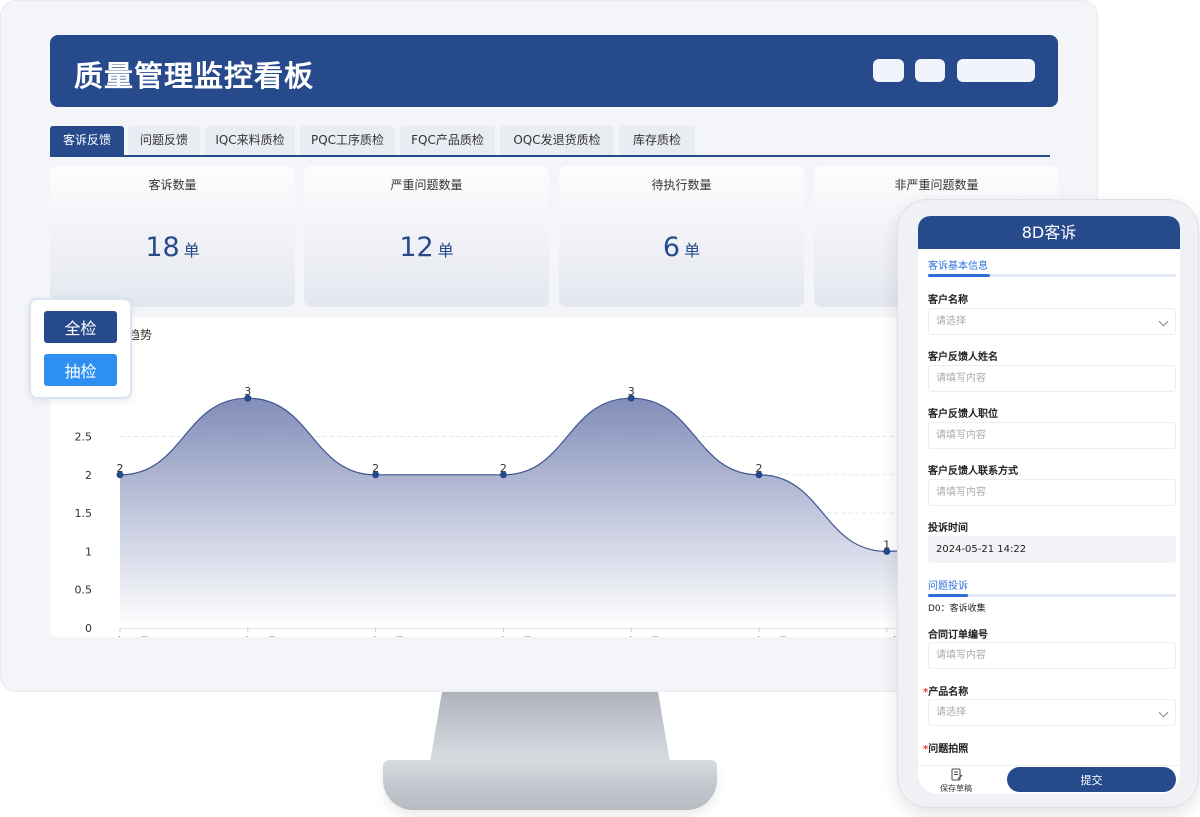 The image size is (1200, 817). Describe the element at coordinates (84, 437) in the screenshot. I see `y-tick-label: 2.5` at that location.